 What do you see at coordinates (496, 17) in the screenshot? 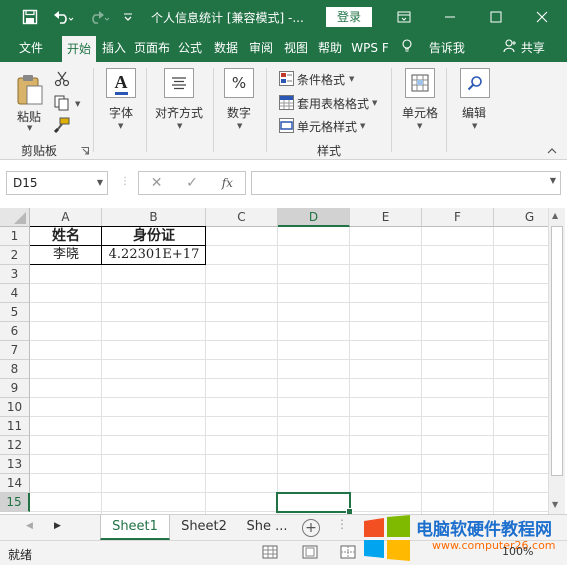
I see `maximize-icon` at bounding box center [496, 17].